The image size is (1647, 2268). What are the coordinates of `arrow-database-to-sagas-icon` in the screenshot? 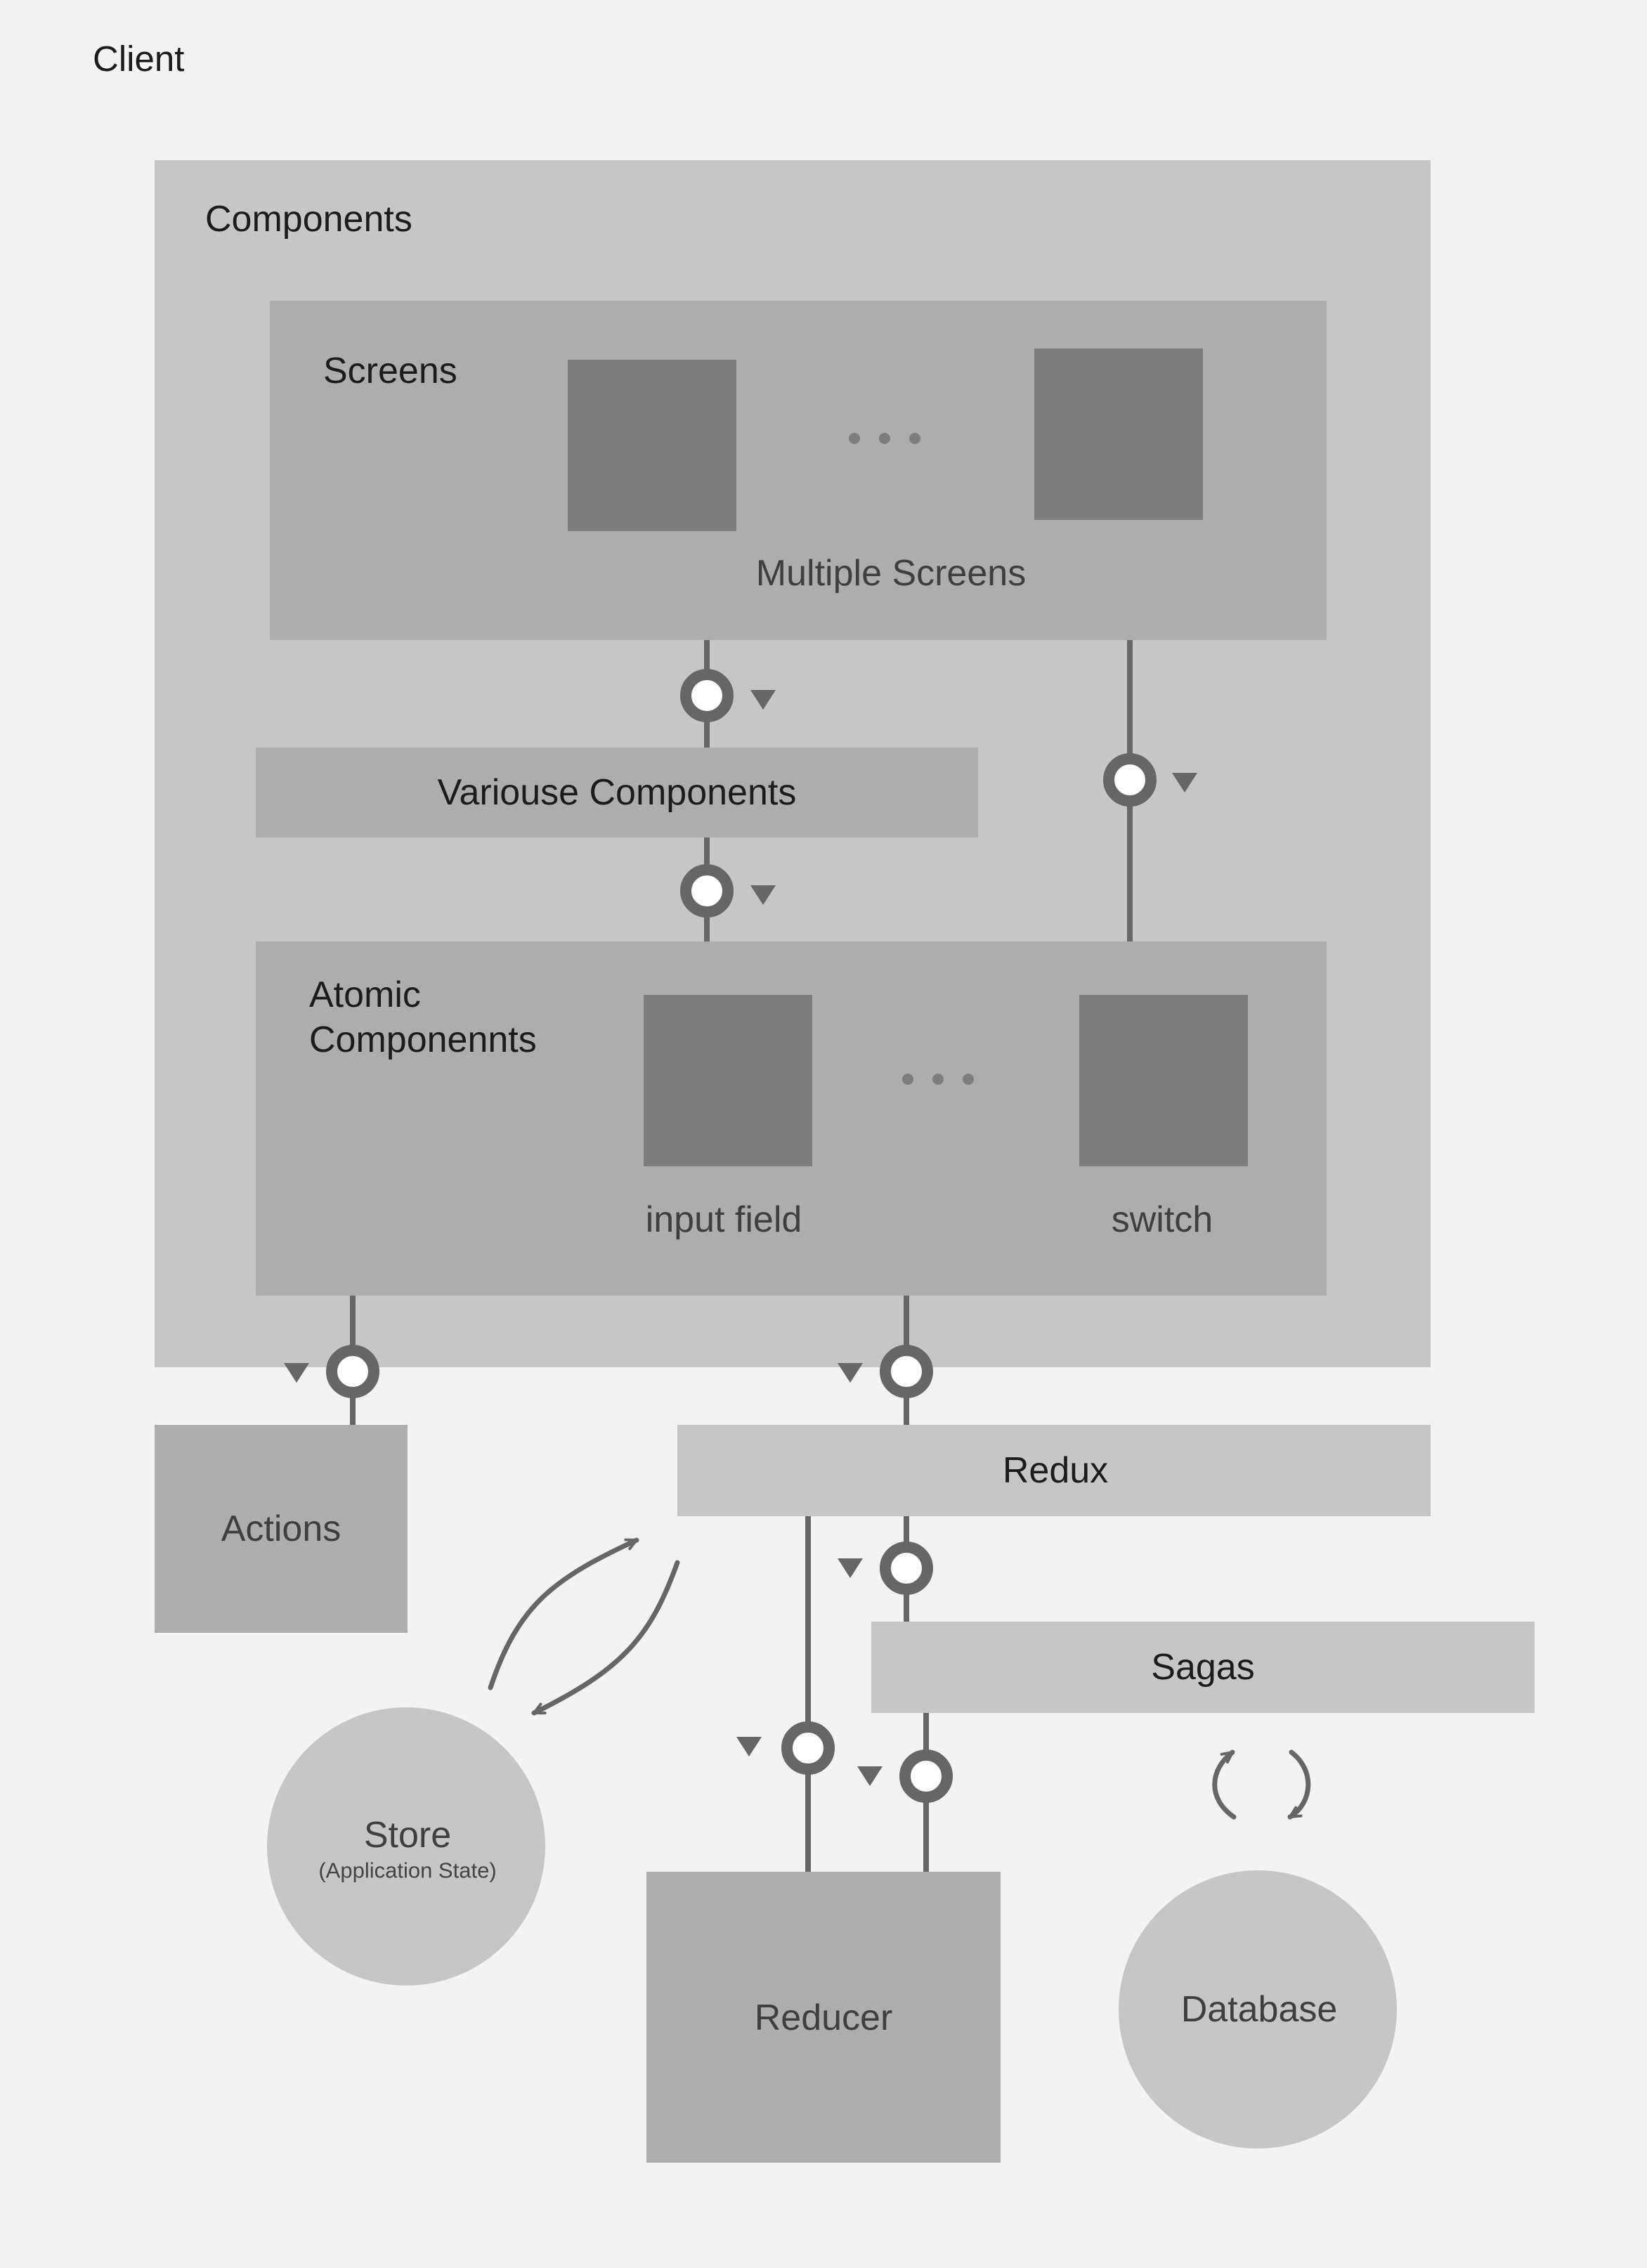 It's located at (1224, 1784).